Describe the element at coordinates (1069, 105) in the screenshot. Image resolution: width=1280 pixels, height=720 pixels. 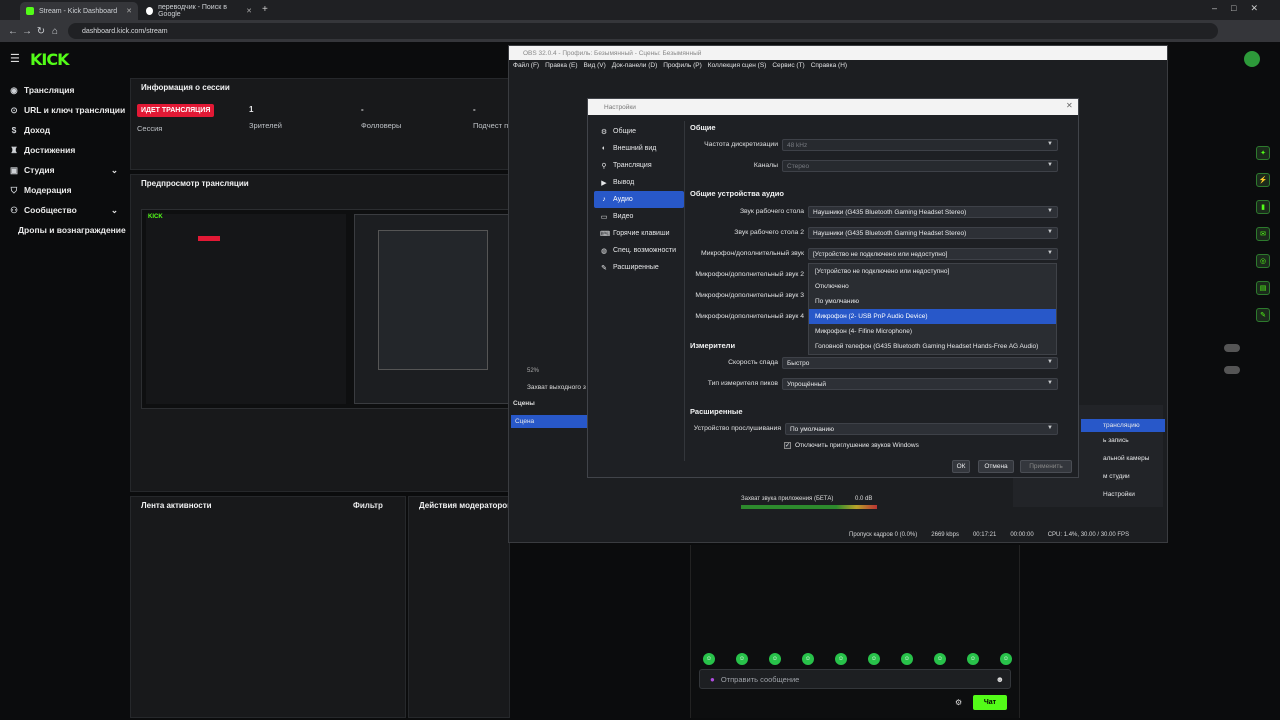
I see `close-icon: ✕` at that location.